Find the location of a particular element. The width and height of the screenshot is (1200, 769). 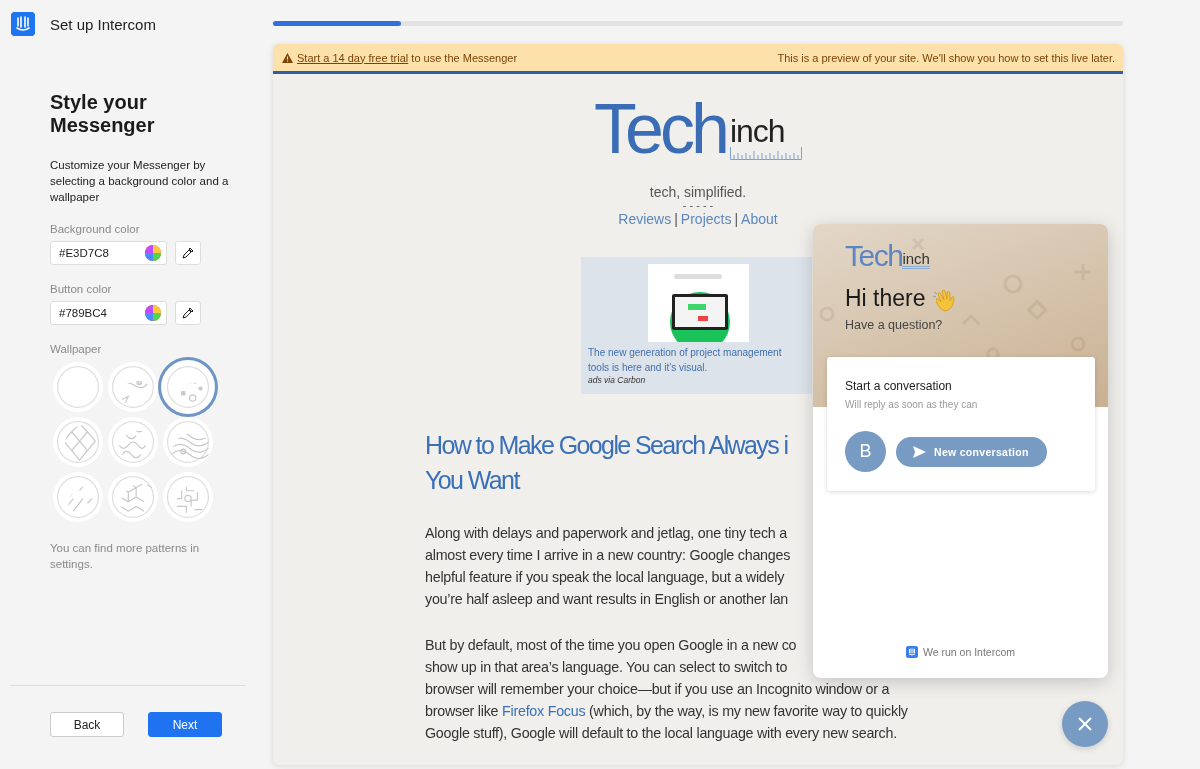

article-text-line: But by default, most of the time you open Google in a new co is located at coordinates (611, 645).